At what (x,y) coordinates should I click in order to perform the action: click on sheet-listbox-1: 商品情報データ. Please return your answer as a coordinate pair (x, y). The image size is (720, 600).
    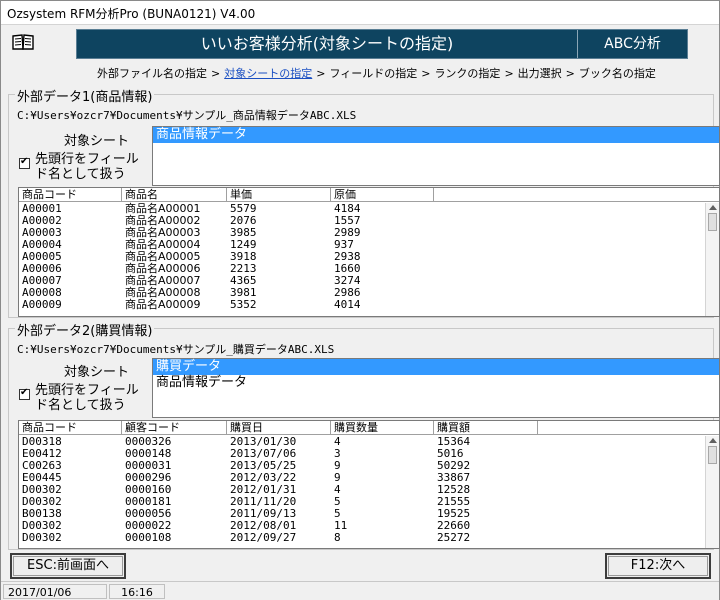
    Looking at the image, I should click on (436, 156).